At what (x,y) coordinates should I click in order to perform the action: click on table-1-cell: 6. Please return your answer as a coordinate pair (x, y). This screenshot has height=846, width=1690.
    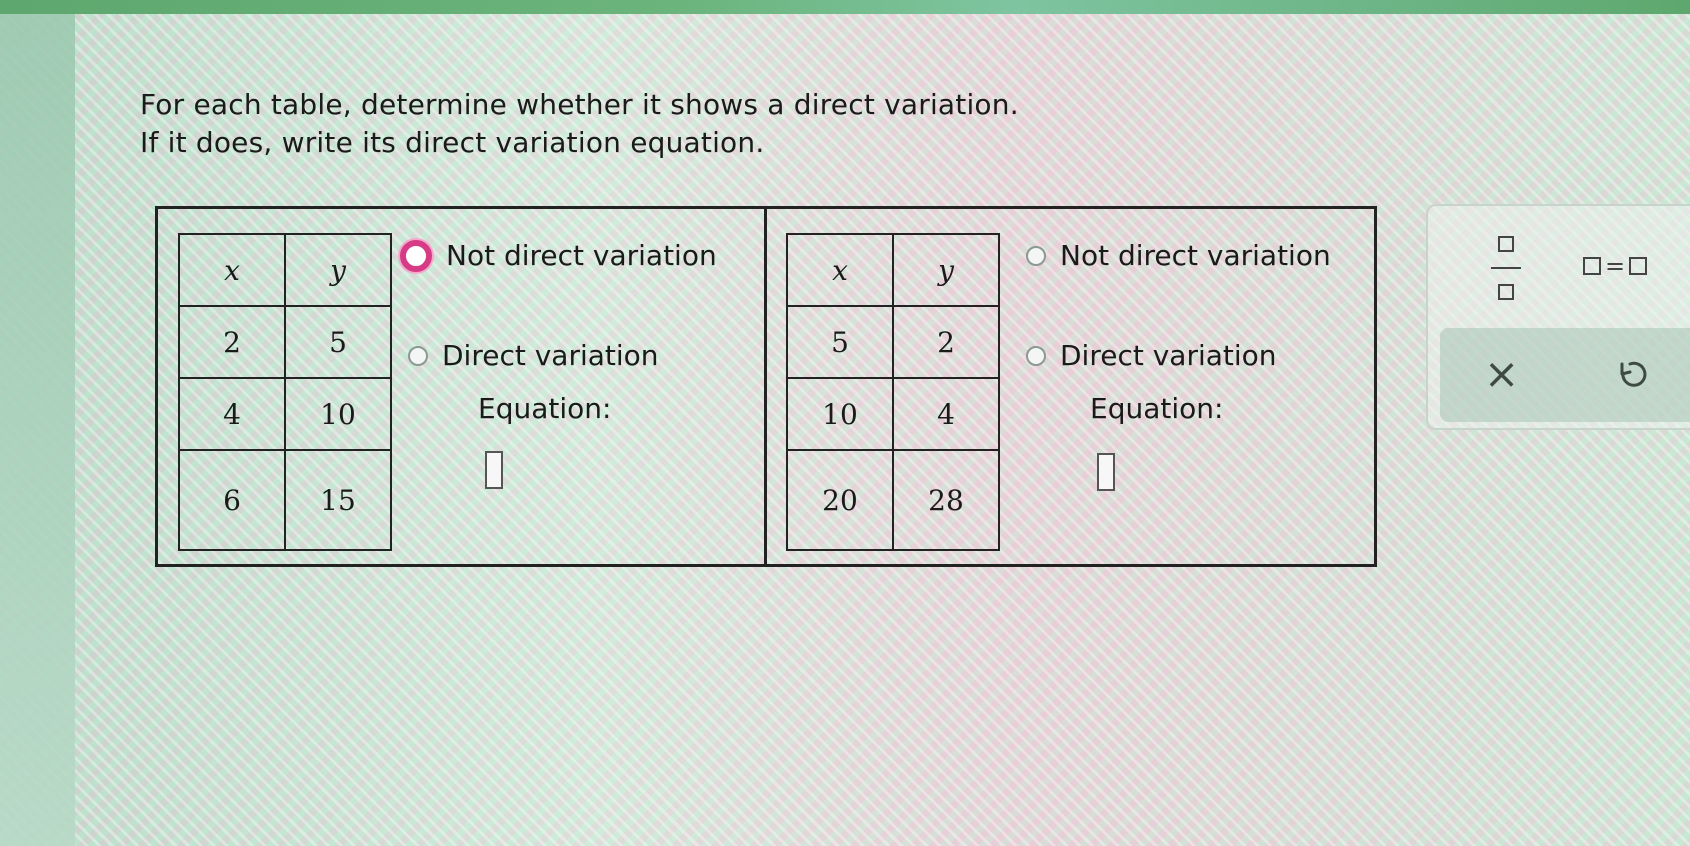
    Looking at the image, I should click on (232, 500).